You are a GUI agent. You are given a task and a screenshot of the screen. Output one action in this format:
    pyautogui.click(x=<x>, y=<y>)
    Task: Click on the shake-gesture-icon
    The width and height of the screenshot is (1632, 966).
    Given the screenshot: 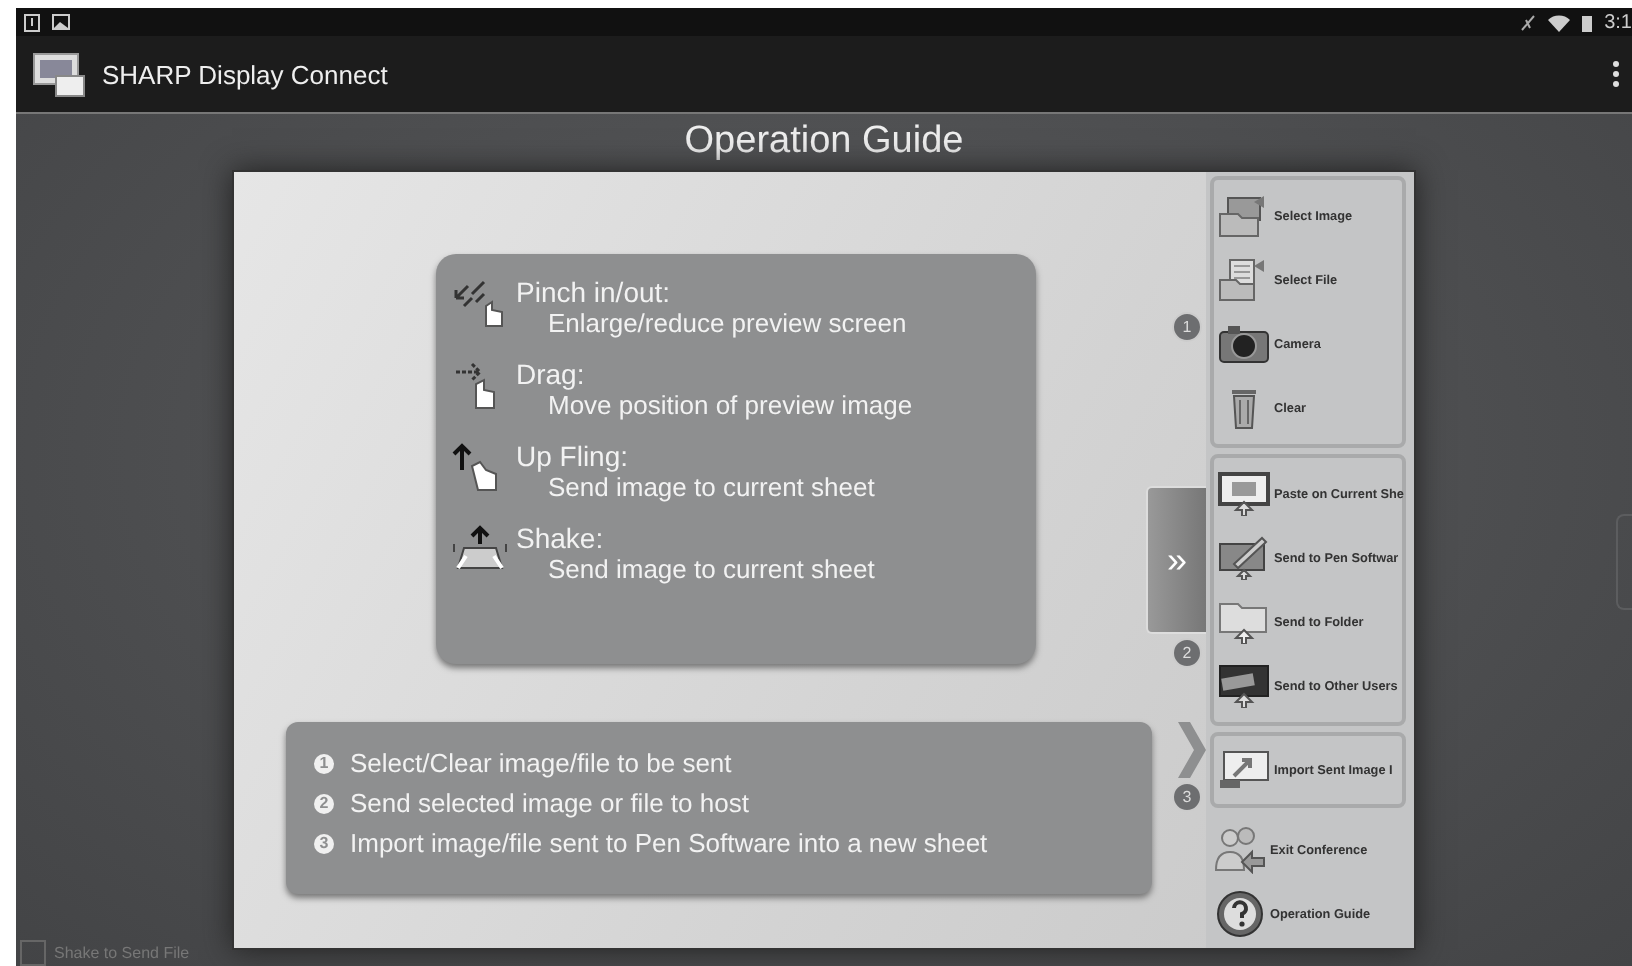 What is the action you would take?
    pyautogui.click(x=480, y=548)
    